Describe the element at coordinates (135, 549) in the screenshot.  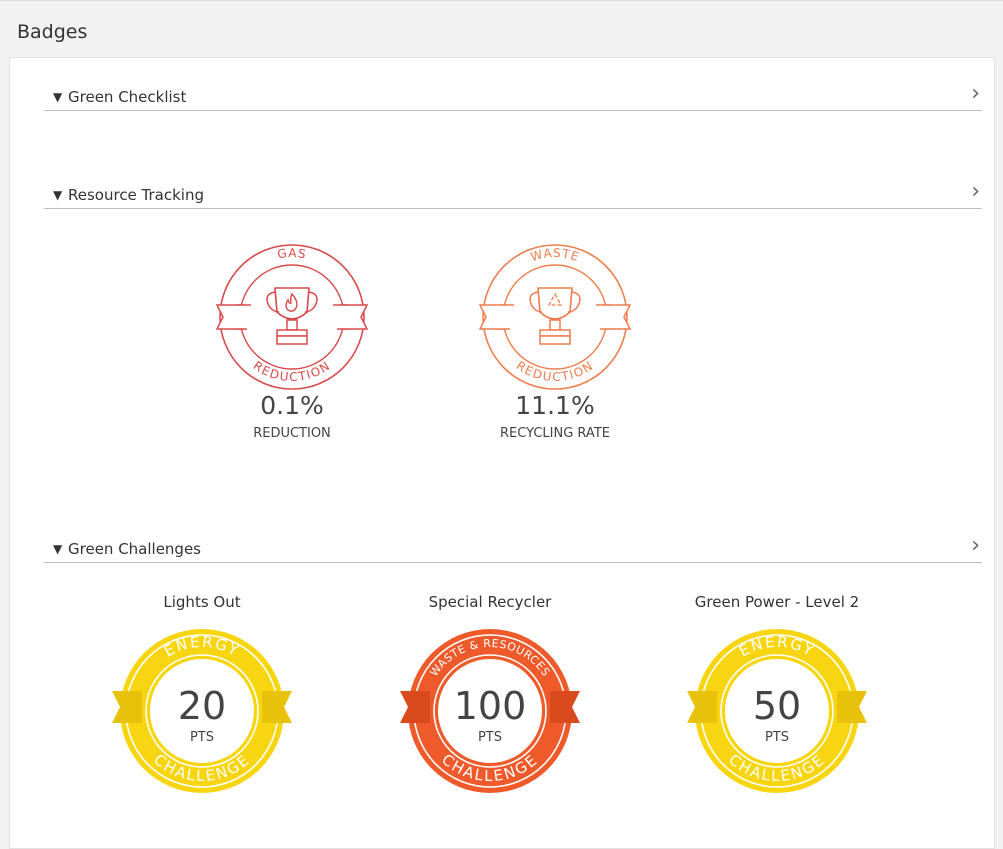
I see `section-label: Green Challenges` at that location.